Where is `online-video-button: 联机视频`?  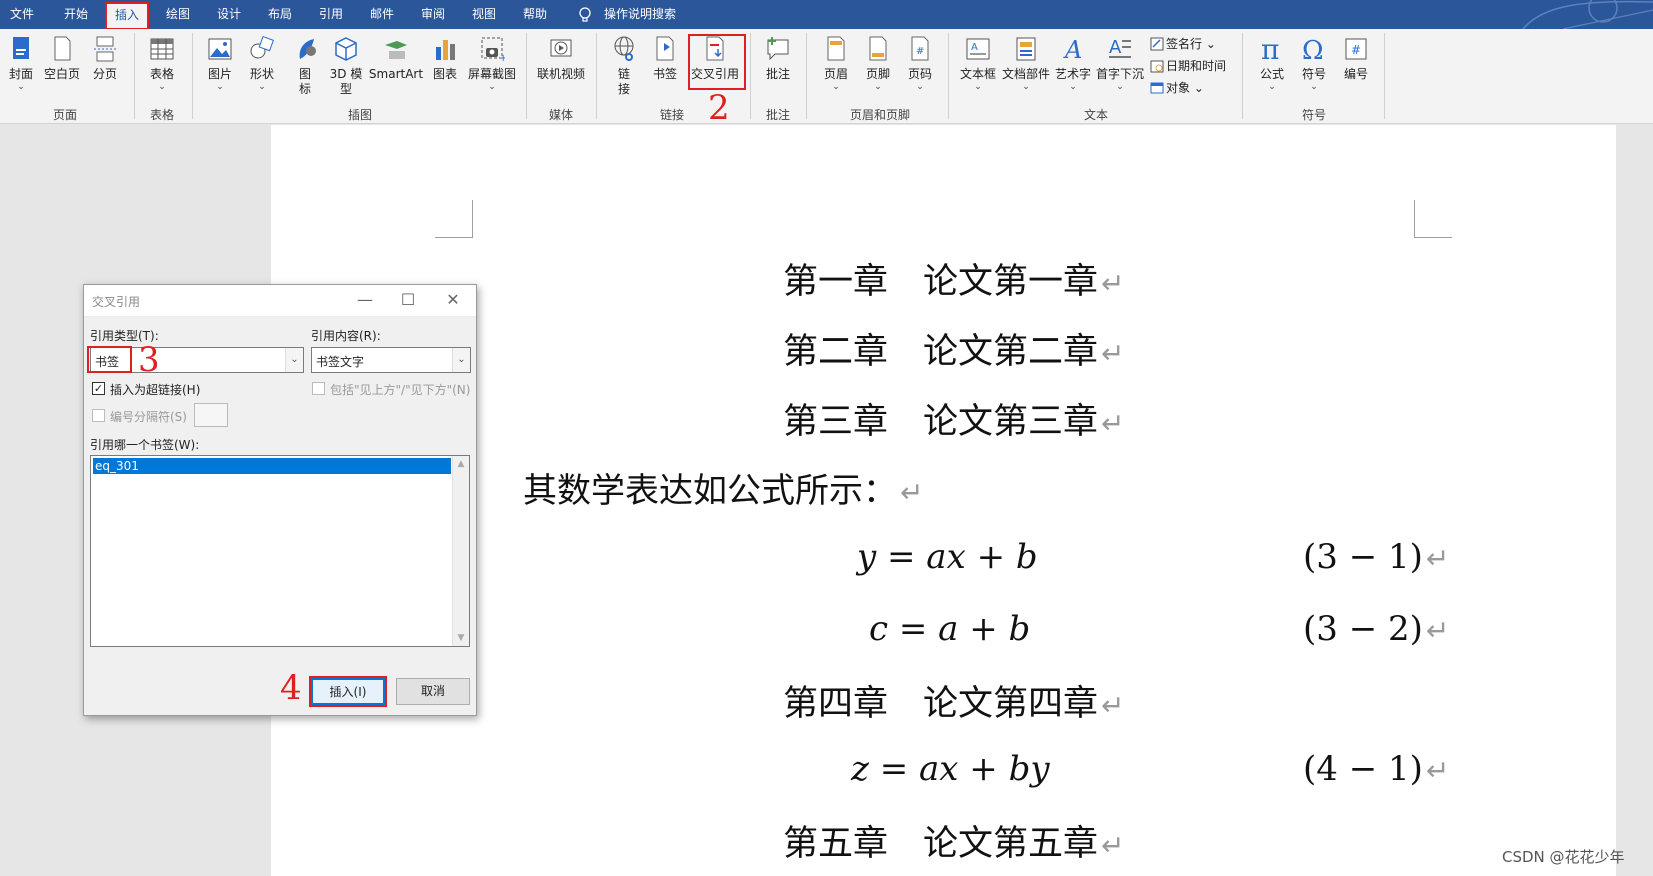
online-video-button: 联机视频 is located at coordinates (561, 58).